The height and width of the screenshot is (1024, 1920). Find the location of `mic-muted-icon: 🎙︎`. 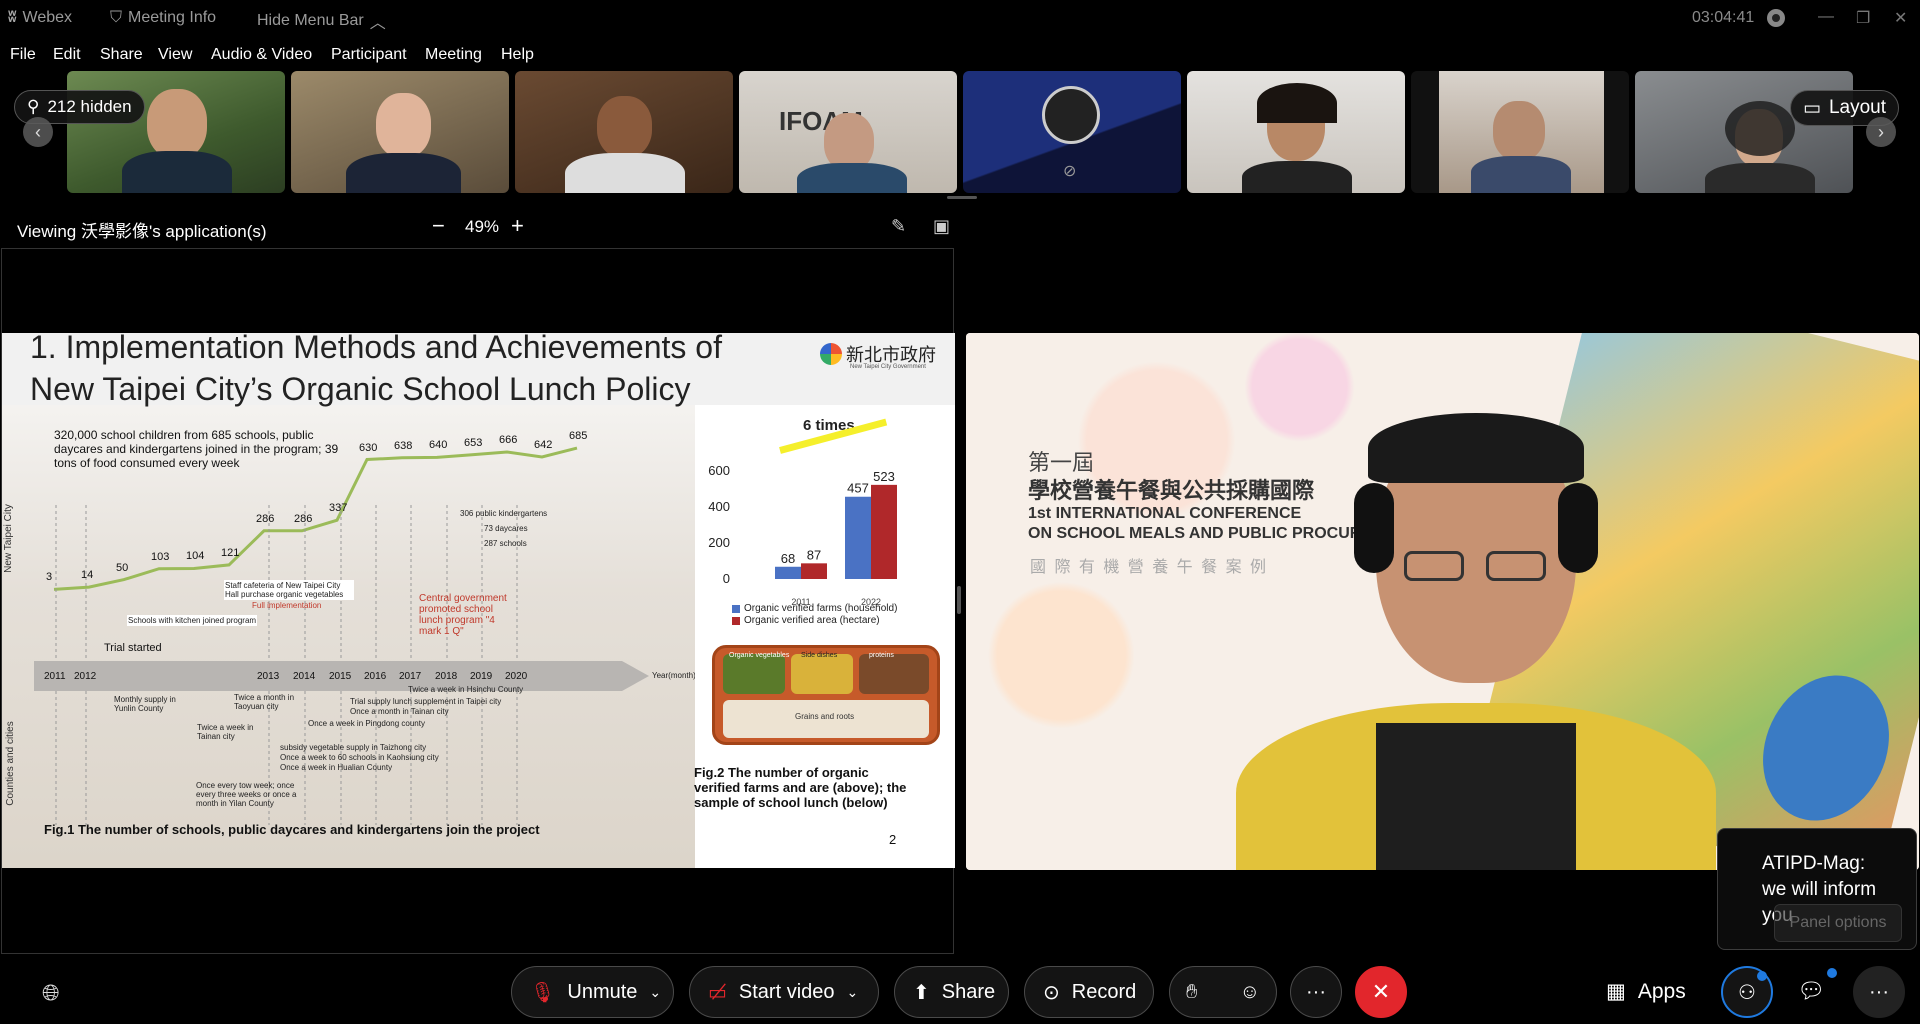

mic-muted-icon: 🎙︎ is located at coordinates (543, 992).